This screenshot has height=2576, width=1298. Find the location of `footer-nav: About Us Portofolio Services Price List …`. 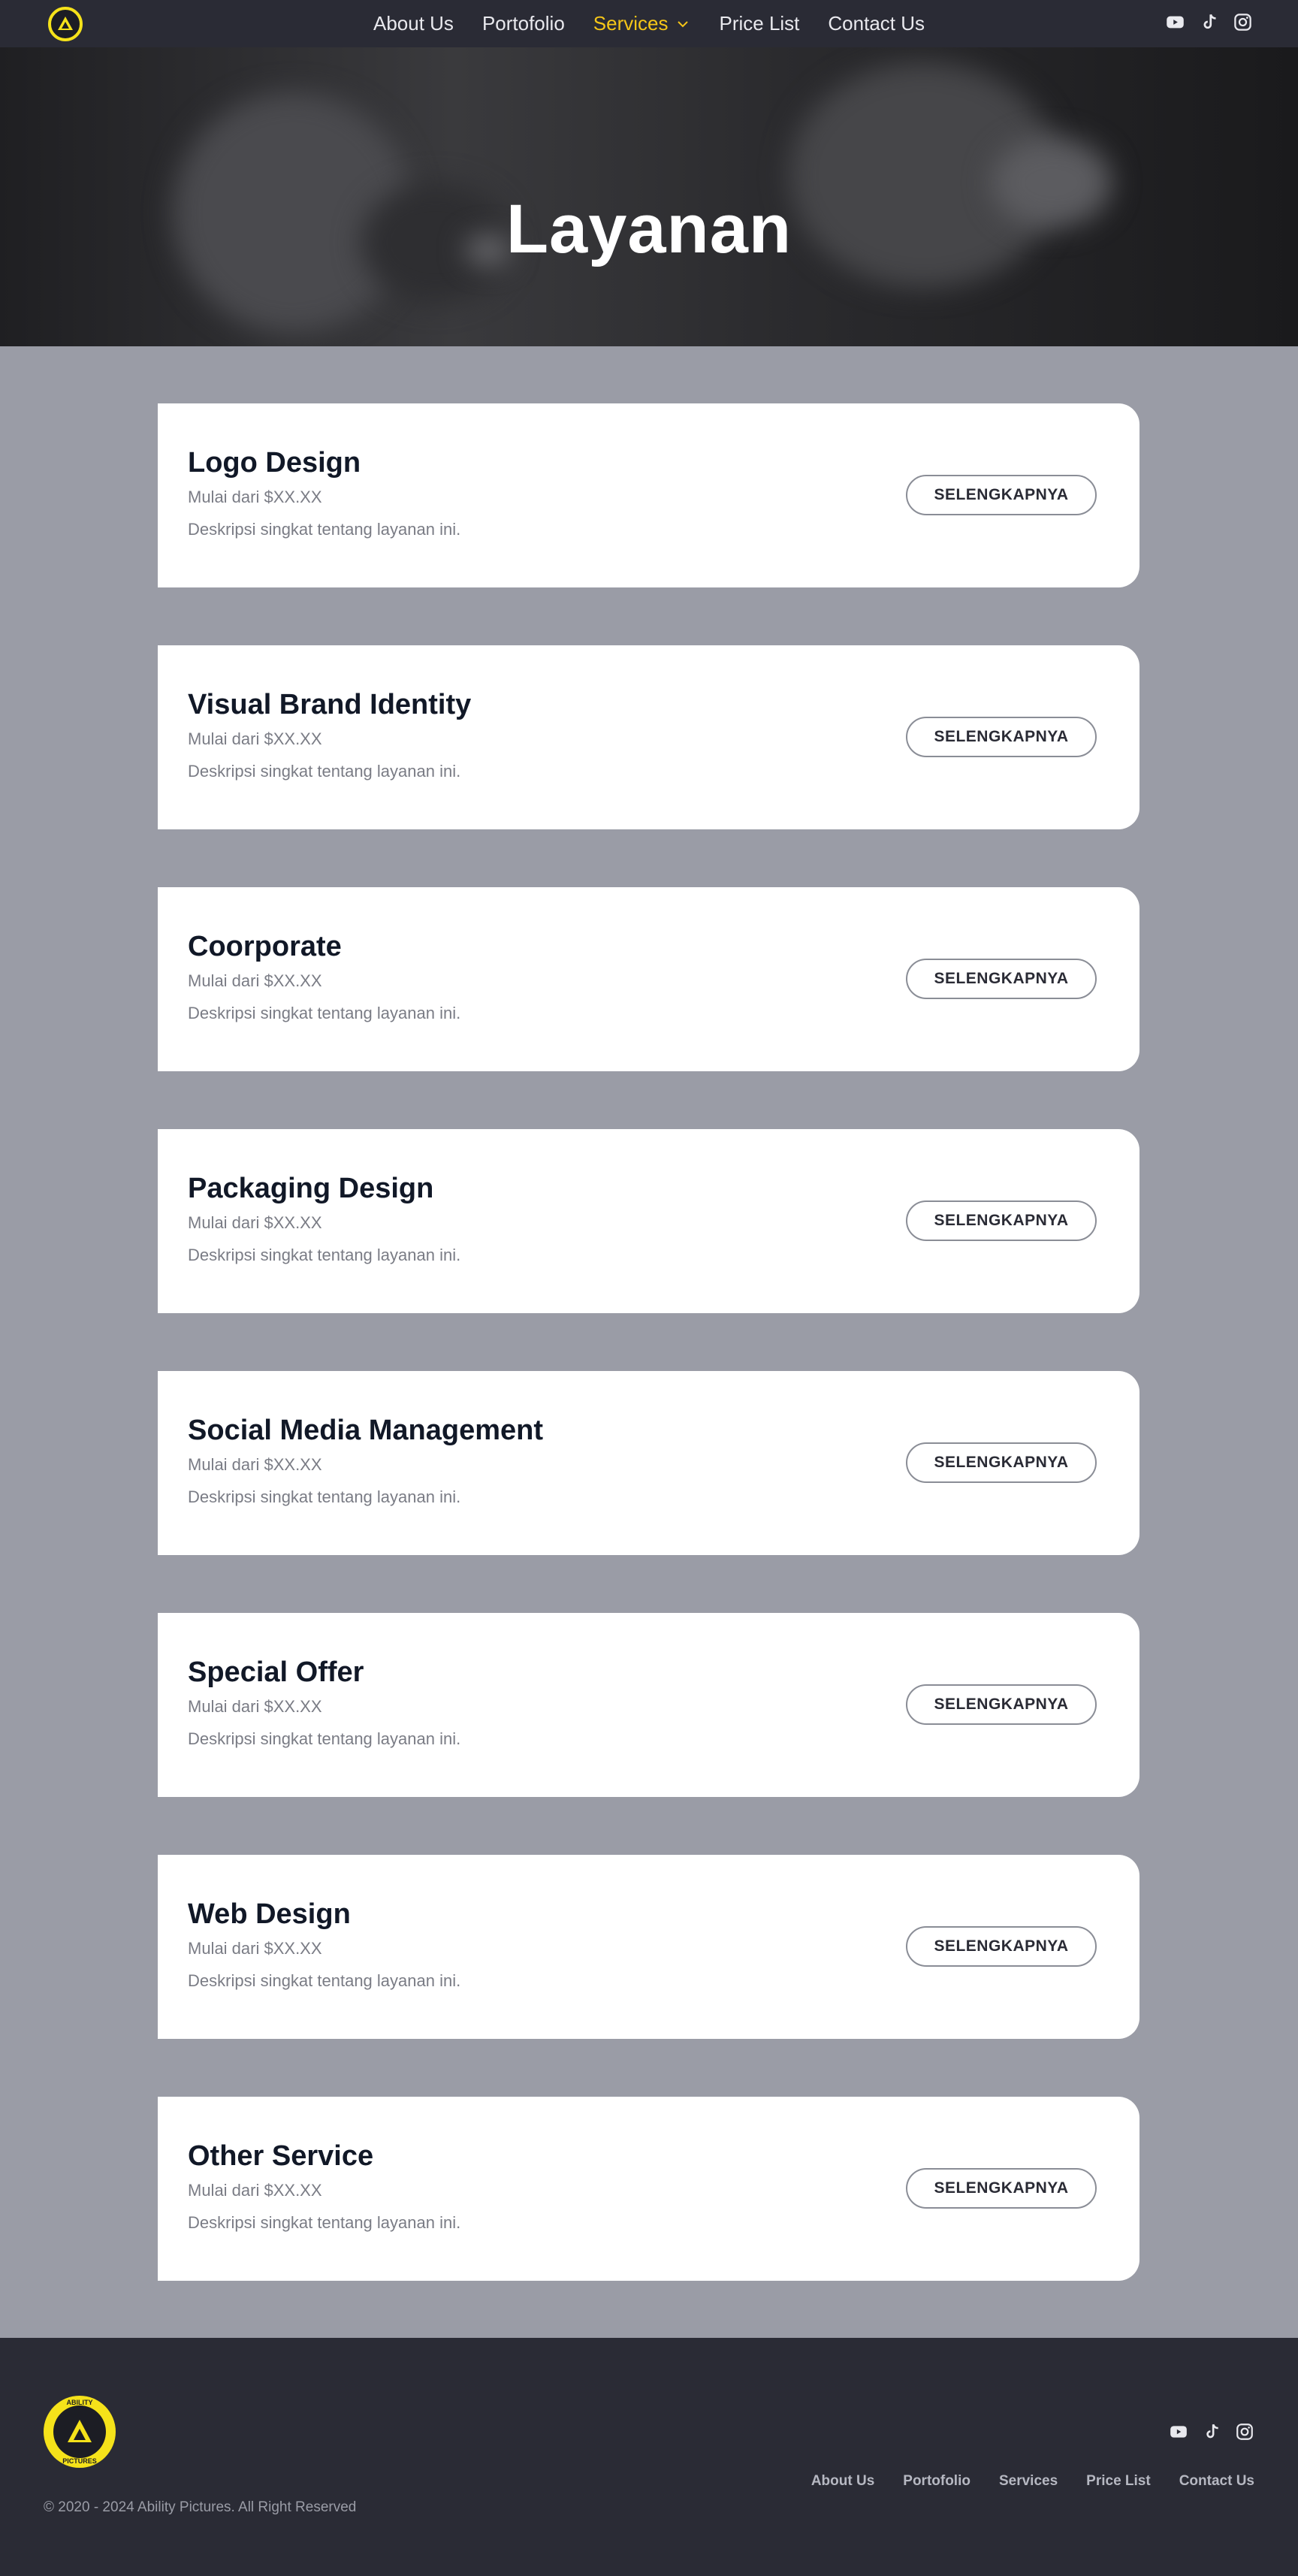

footer-nav: About Us Portofolio Services Price List … is located at coordinates (1032, 2481).